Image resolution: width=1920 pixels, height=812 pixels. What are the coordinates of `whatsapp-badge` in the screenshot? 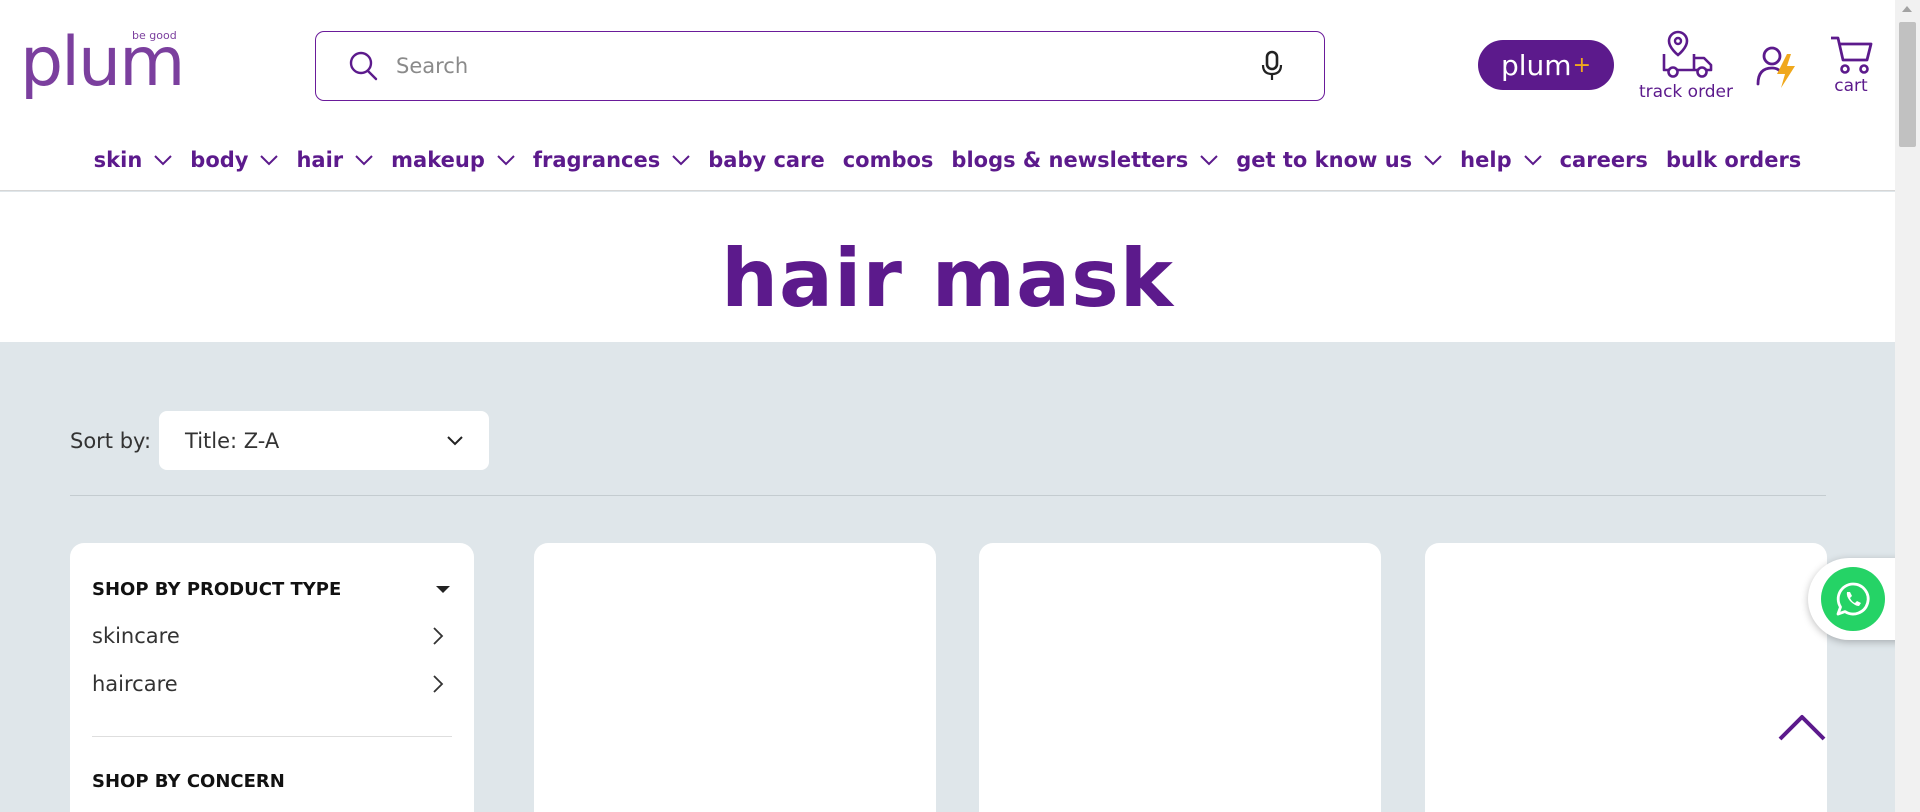 It's located at (1853, 599).